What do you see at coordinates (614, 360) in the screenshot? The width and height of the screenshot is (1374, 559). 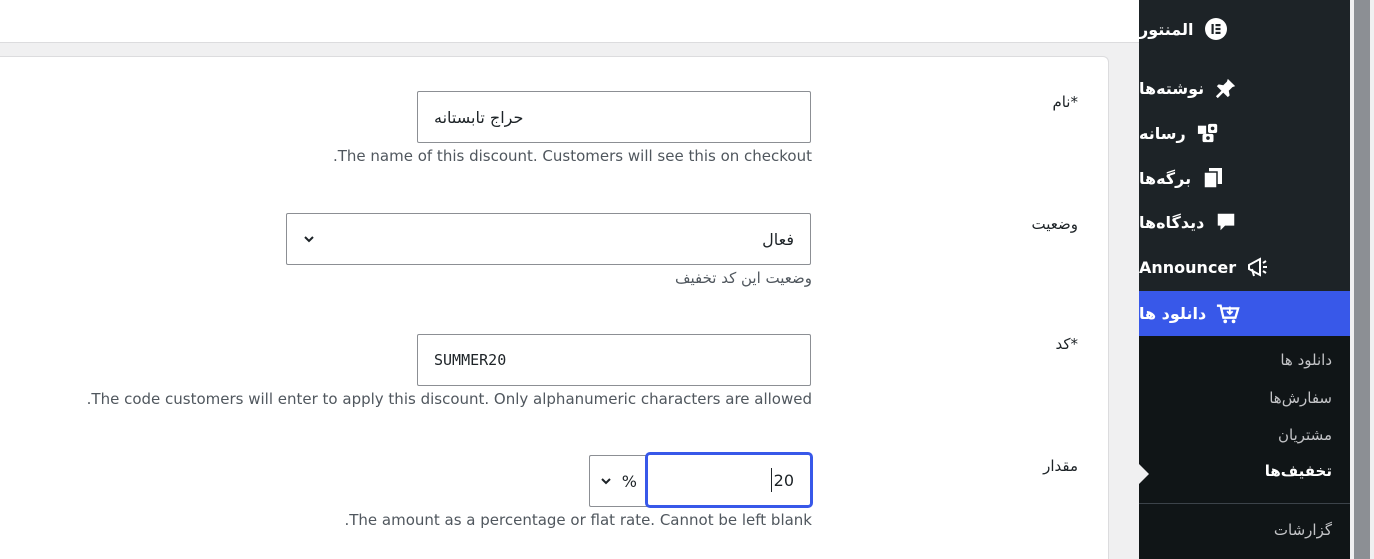 I see `code-input: SUMMER20` at bounding box center [614, 360].